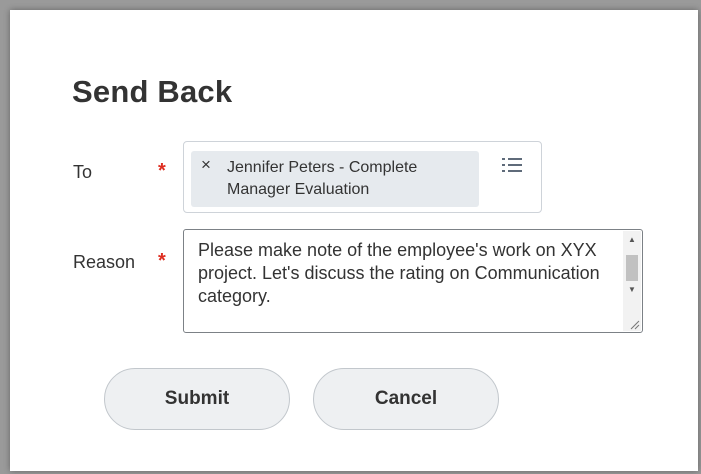  I want to click on reason-label: Reason, so click(104, 262).